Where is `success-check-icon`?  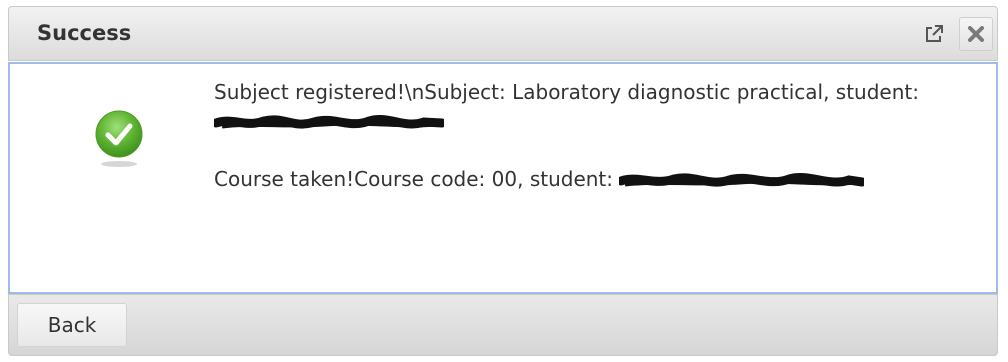 success-check-icon is located at coordinates (119, 138).